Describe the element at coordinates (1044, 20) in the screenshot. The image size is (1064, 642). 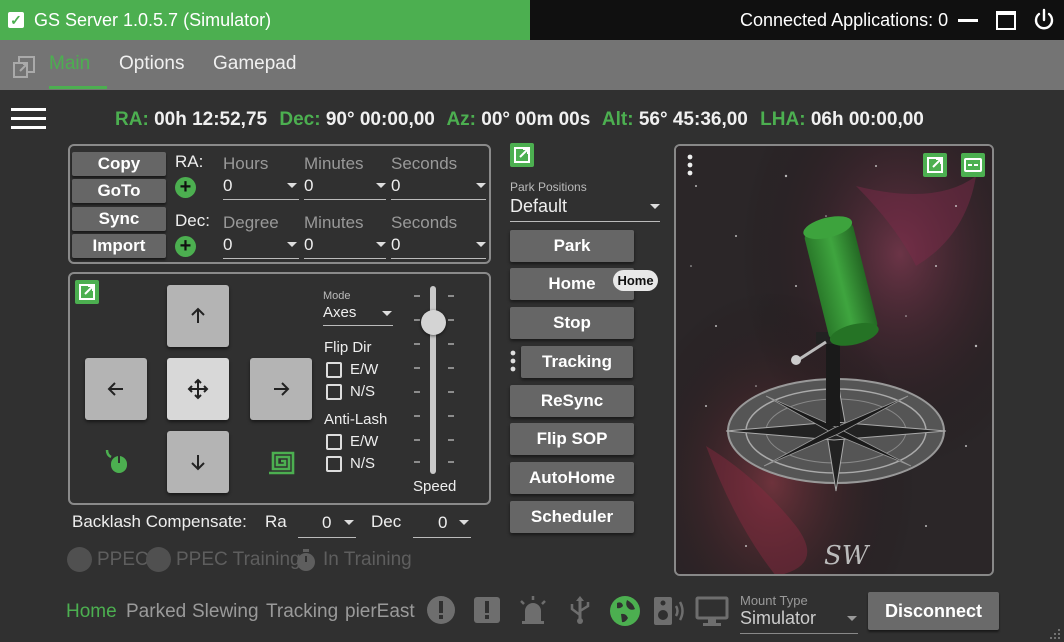
I see `power-icon` at that location.